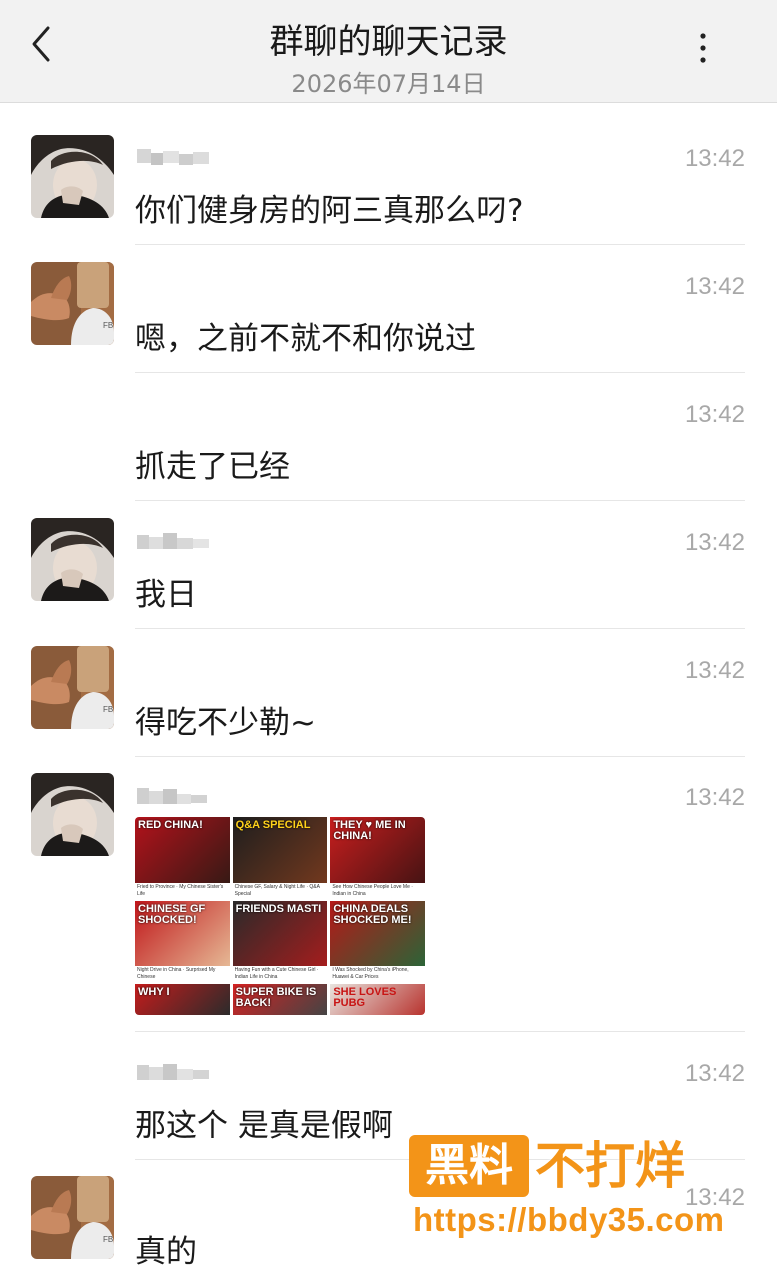 The height and width of the screenshot is (1280, 777). I want to click on watermark-text: 不打烊, so click(610, 1166).